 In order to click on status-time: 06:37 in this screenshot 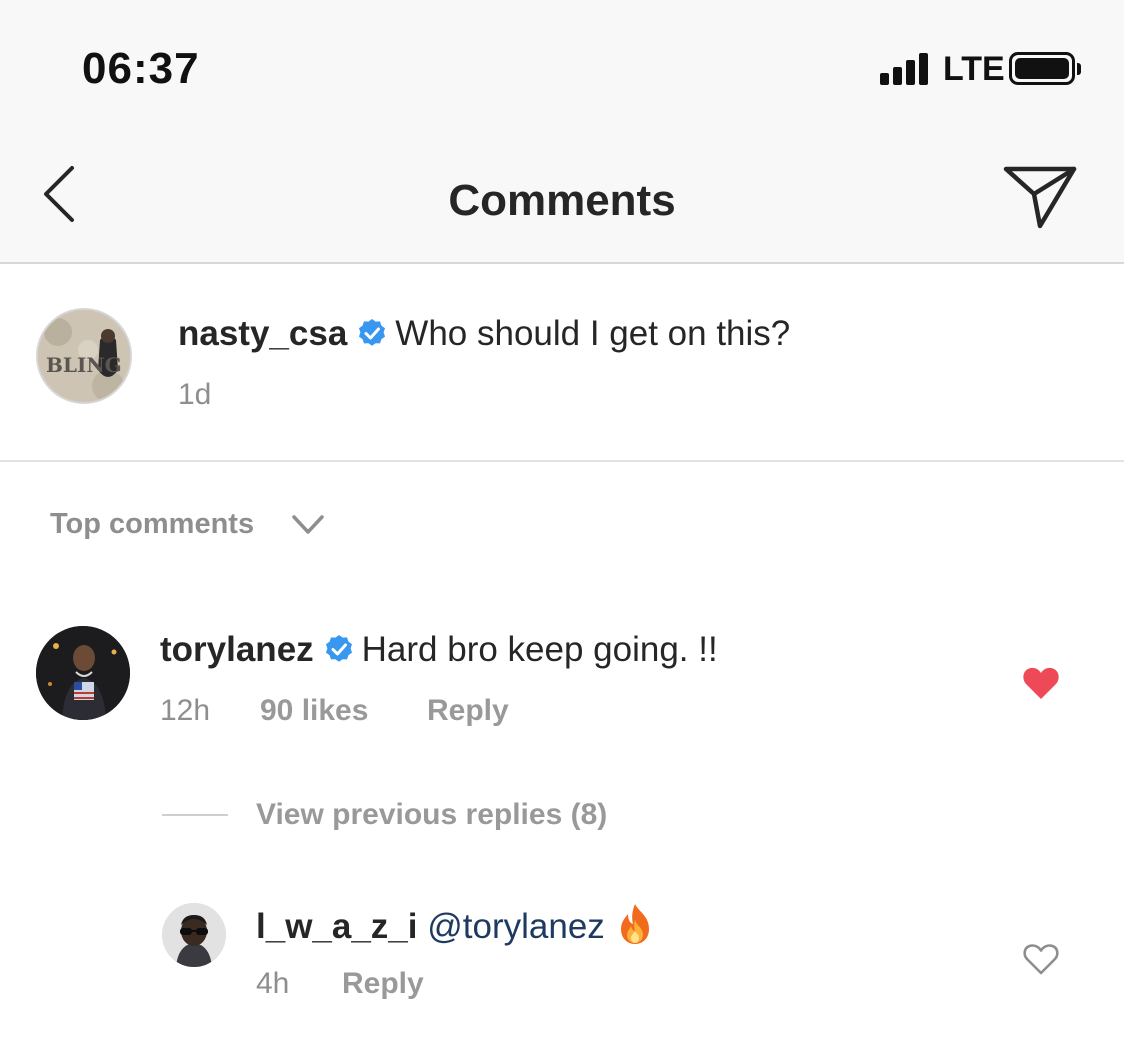, I will do `click(141, 68)`.